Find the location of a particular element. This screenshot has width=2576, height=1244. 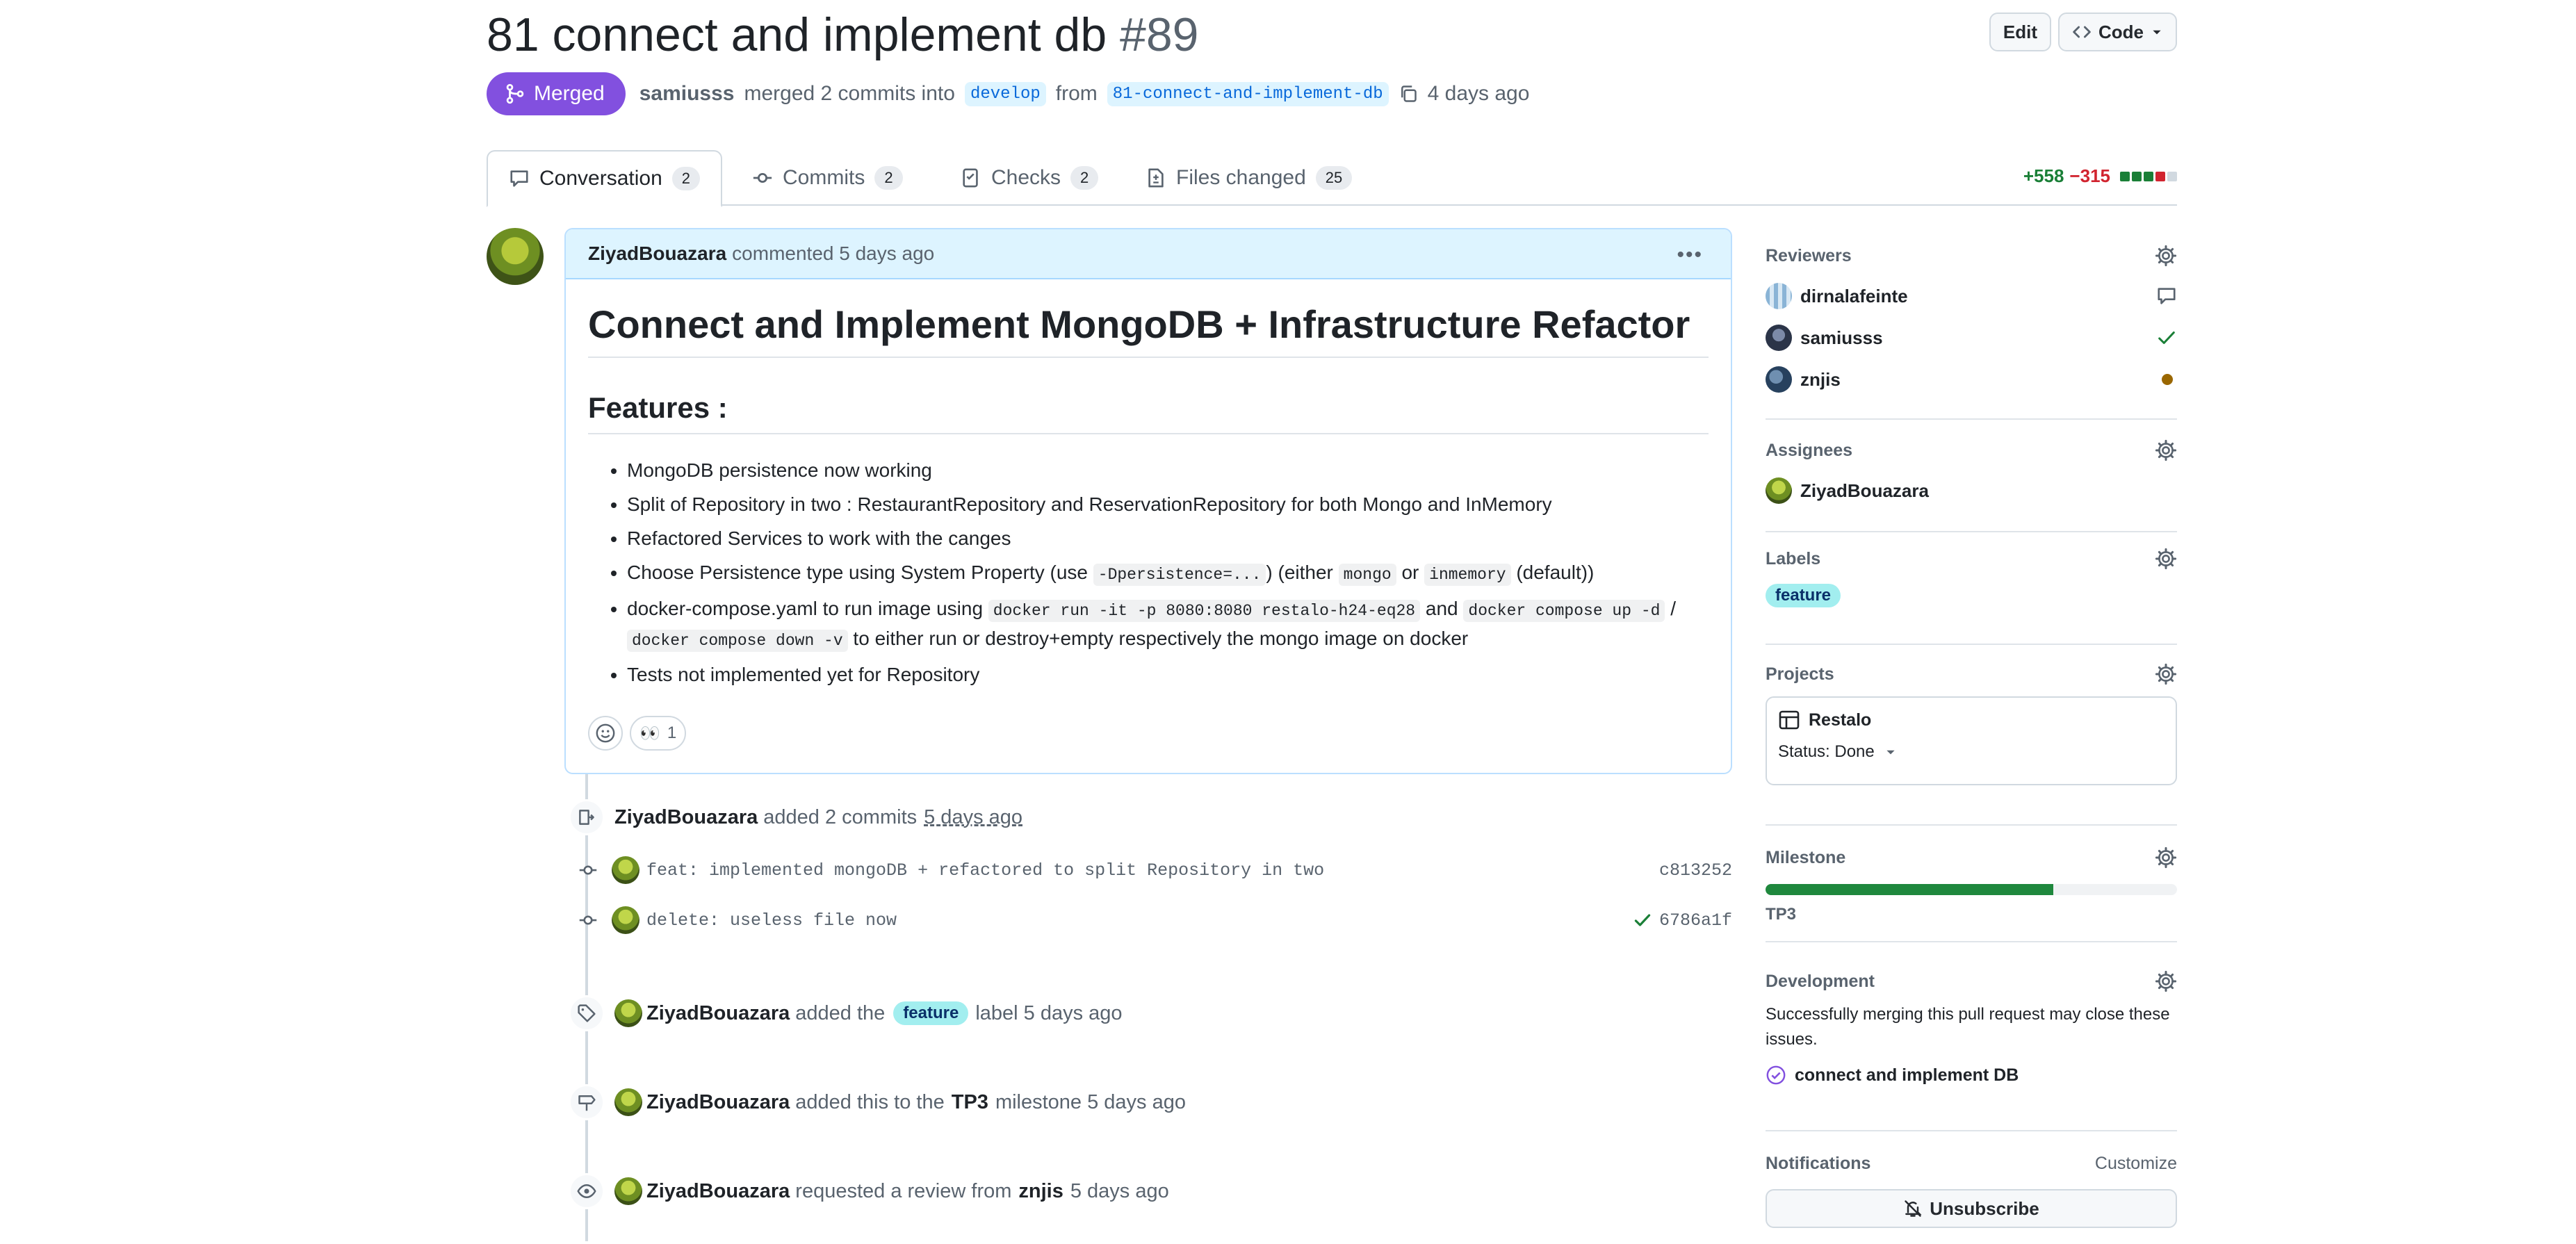

project-row: Restalo is located at coordinates (1971, 720).